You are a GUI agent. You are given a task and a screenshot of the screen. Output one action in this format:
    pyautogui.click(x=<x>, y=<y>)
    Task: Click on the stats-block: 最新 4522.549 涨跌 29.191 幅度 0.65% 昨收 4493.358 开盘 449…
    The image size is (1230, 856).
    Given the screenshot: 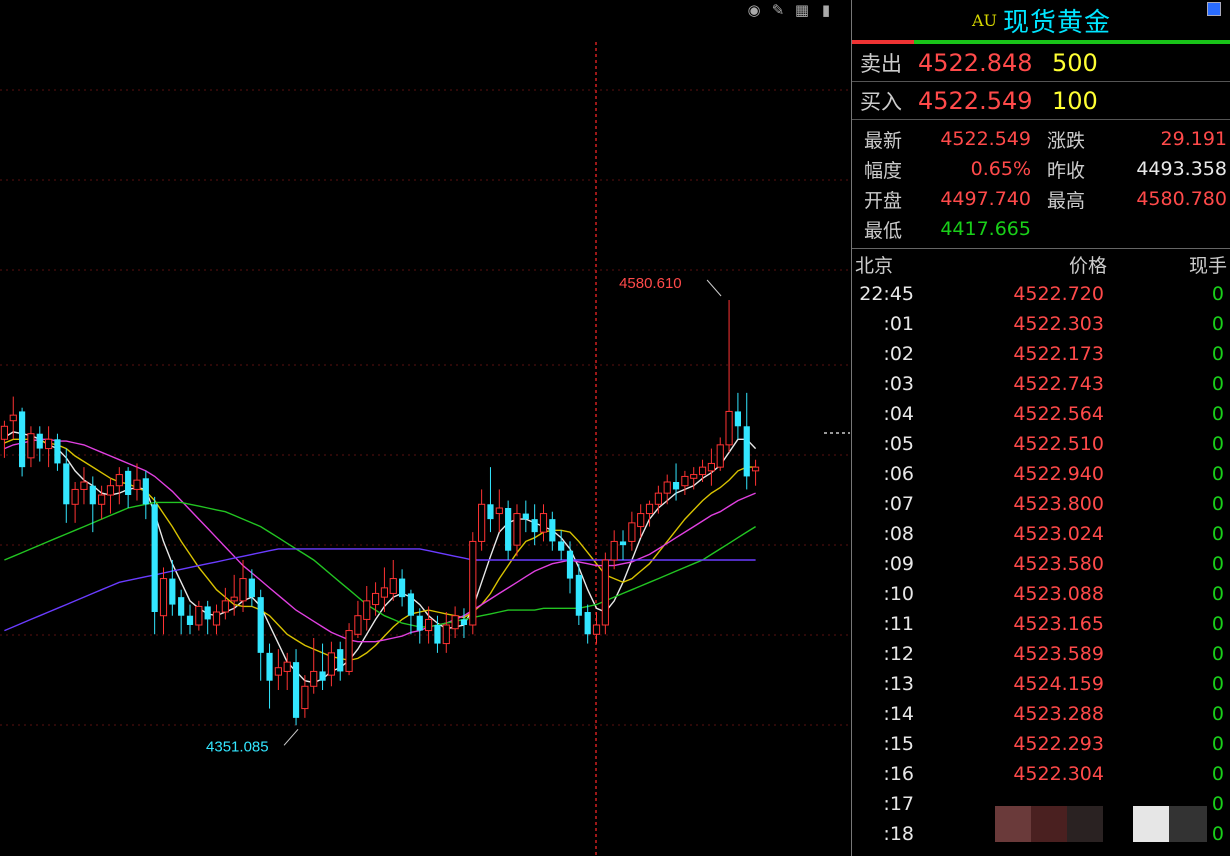 What is the action you would take?
    pyautogui.click(x=1041, y=184)
    